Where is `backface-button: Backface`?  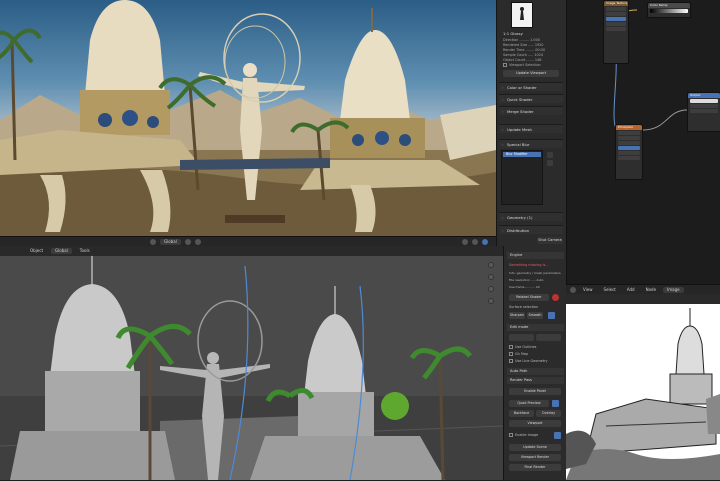
backface-button: Backface is located at coordinates (521, 413).